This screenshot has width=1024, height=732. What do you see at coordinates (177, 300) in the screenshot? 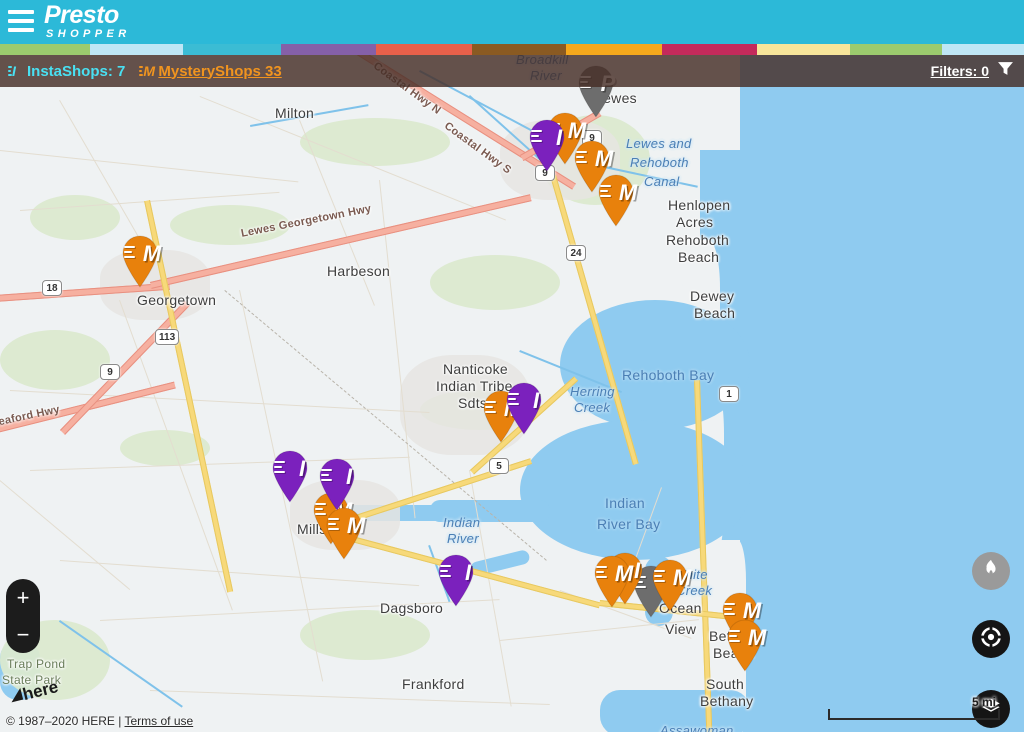
I see `map-label: Georgetown` at bounding box center [177, 300].